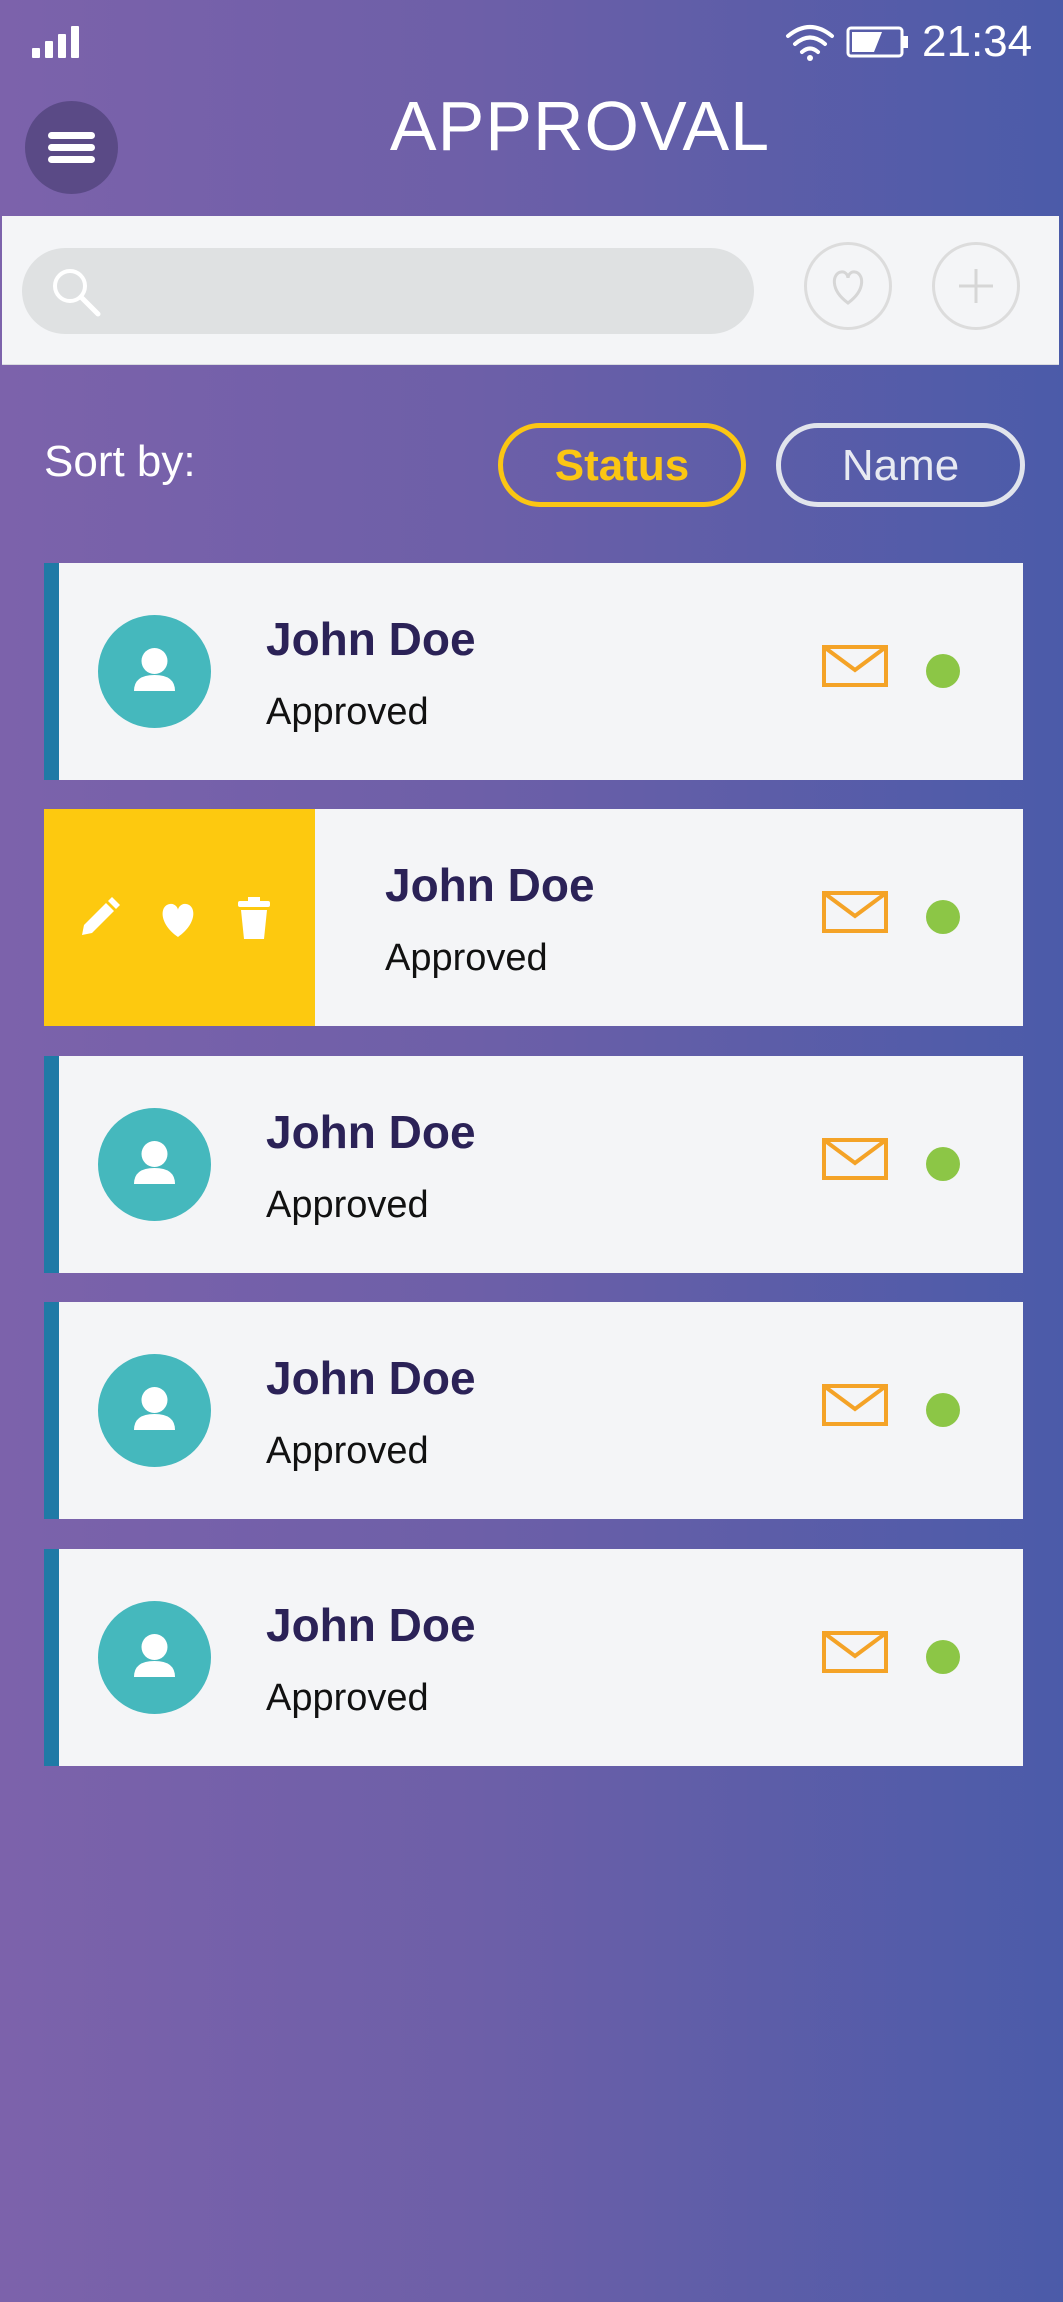 Image resolution: width=1063 pixels, height=2302 pixels. Describe the element at coordinates (580, 126) in the screenshot. I see `page-title: APPROVAL` at that location.